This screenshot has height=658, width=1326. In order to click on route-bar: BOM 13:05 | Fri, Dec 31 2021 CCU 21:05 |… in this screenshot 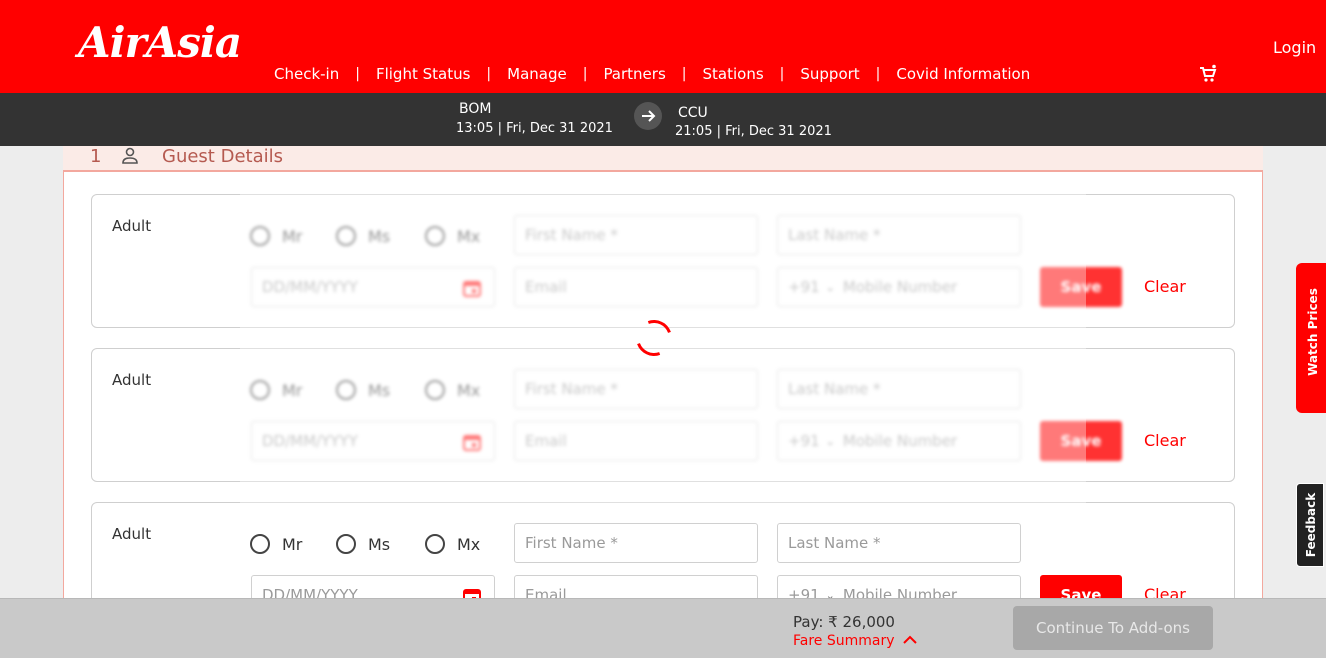, I will do `click(663, 119)`.